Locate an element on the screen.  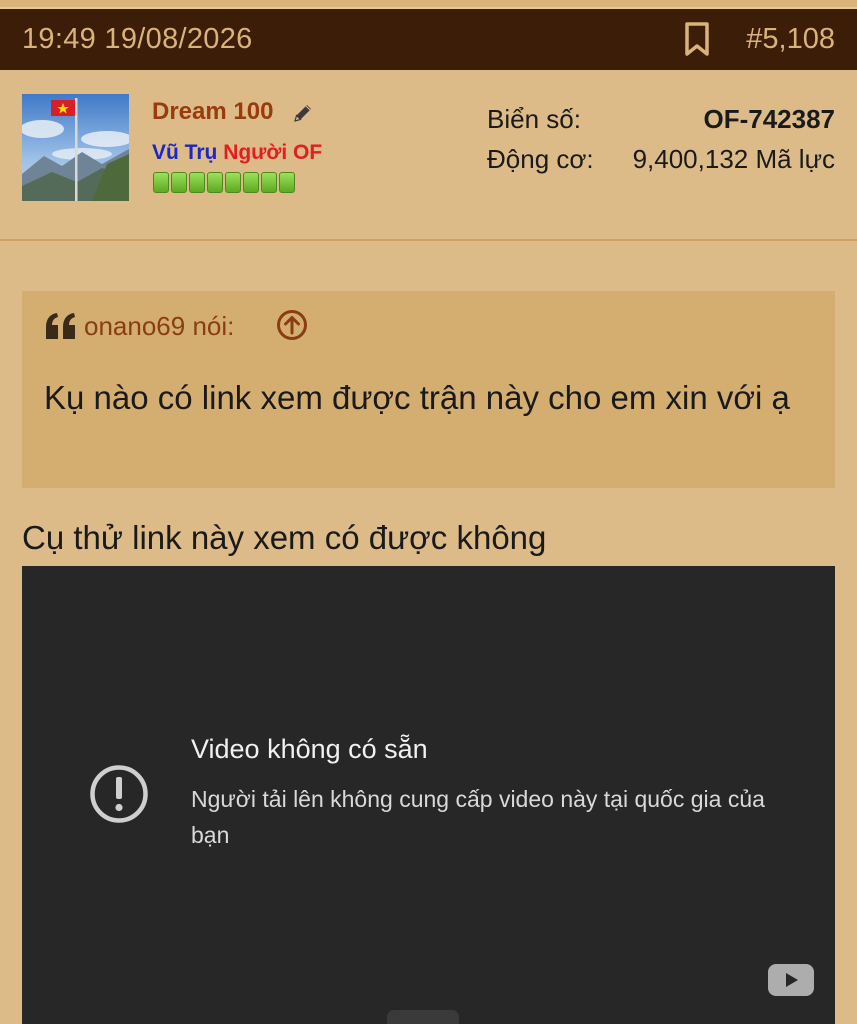
post-header: 19:49 19/08/2026 #5,108 is located at coordinates (428, 38).